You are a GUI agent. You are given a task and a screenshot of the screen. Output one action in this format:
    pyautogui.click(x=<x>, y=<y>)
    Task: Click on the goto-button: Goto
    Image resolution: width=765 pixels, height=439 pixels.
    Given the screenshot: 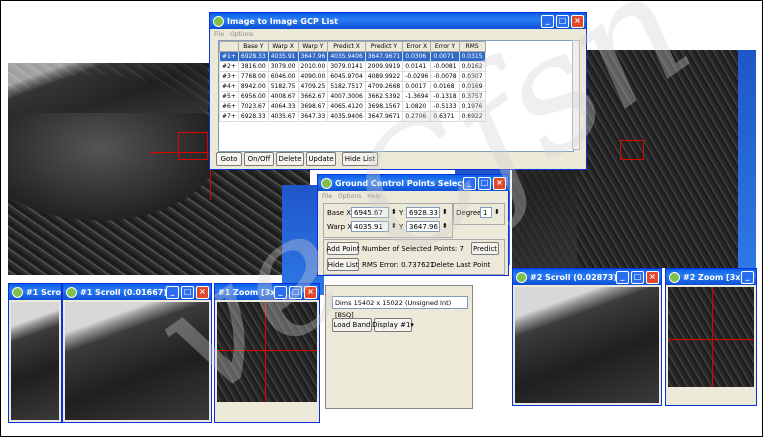 What is the action you would take?
    pyautogui.click(x=229, y=159)
    